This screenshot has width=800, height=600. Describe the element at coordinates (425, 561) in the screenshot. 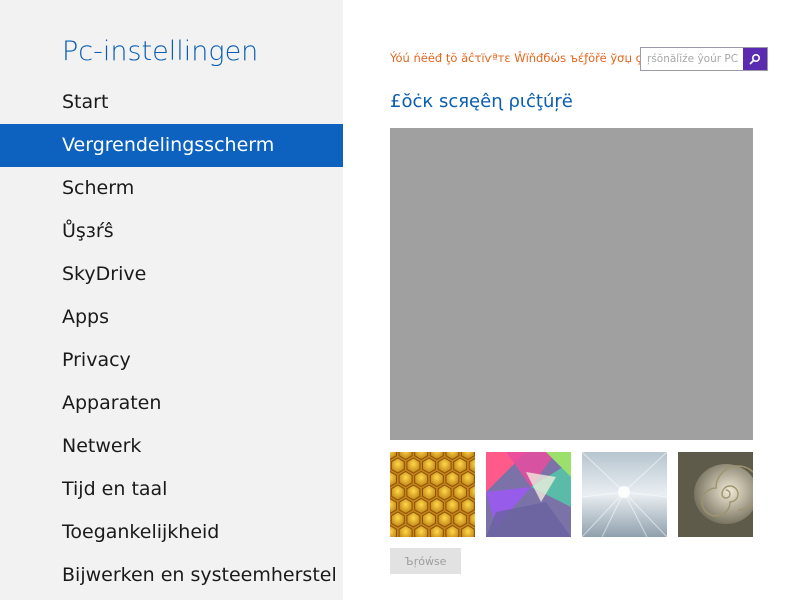

I see `browse-button: Ъŗόẃѕe` at that location.